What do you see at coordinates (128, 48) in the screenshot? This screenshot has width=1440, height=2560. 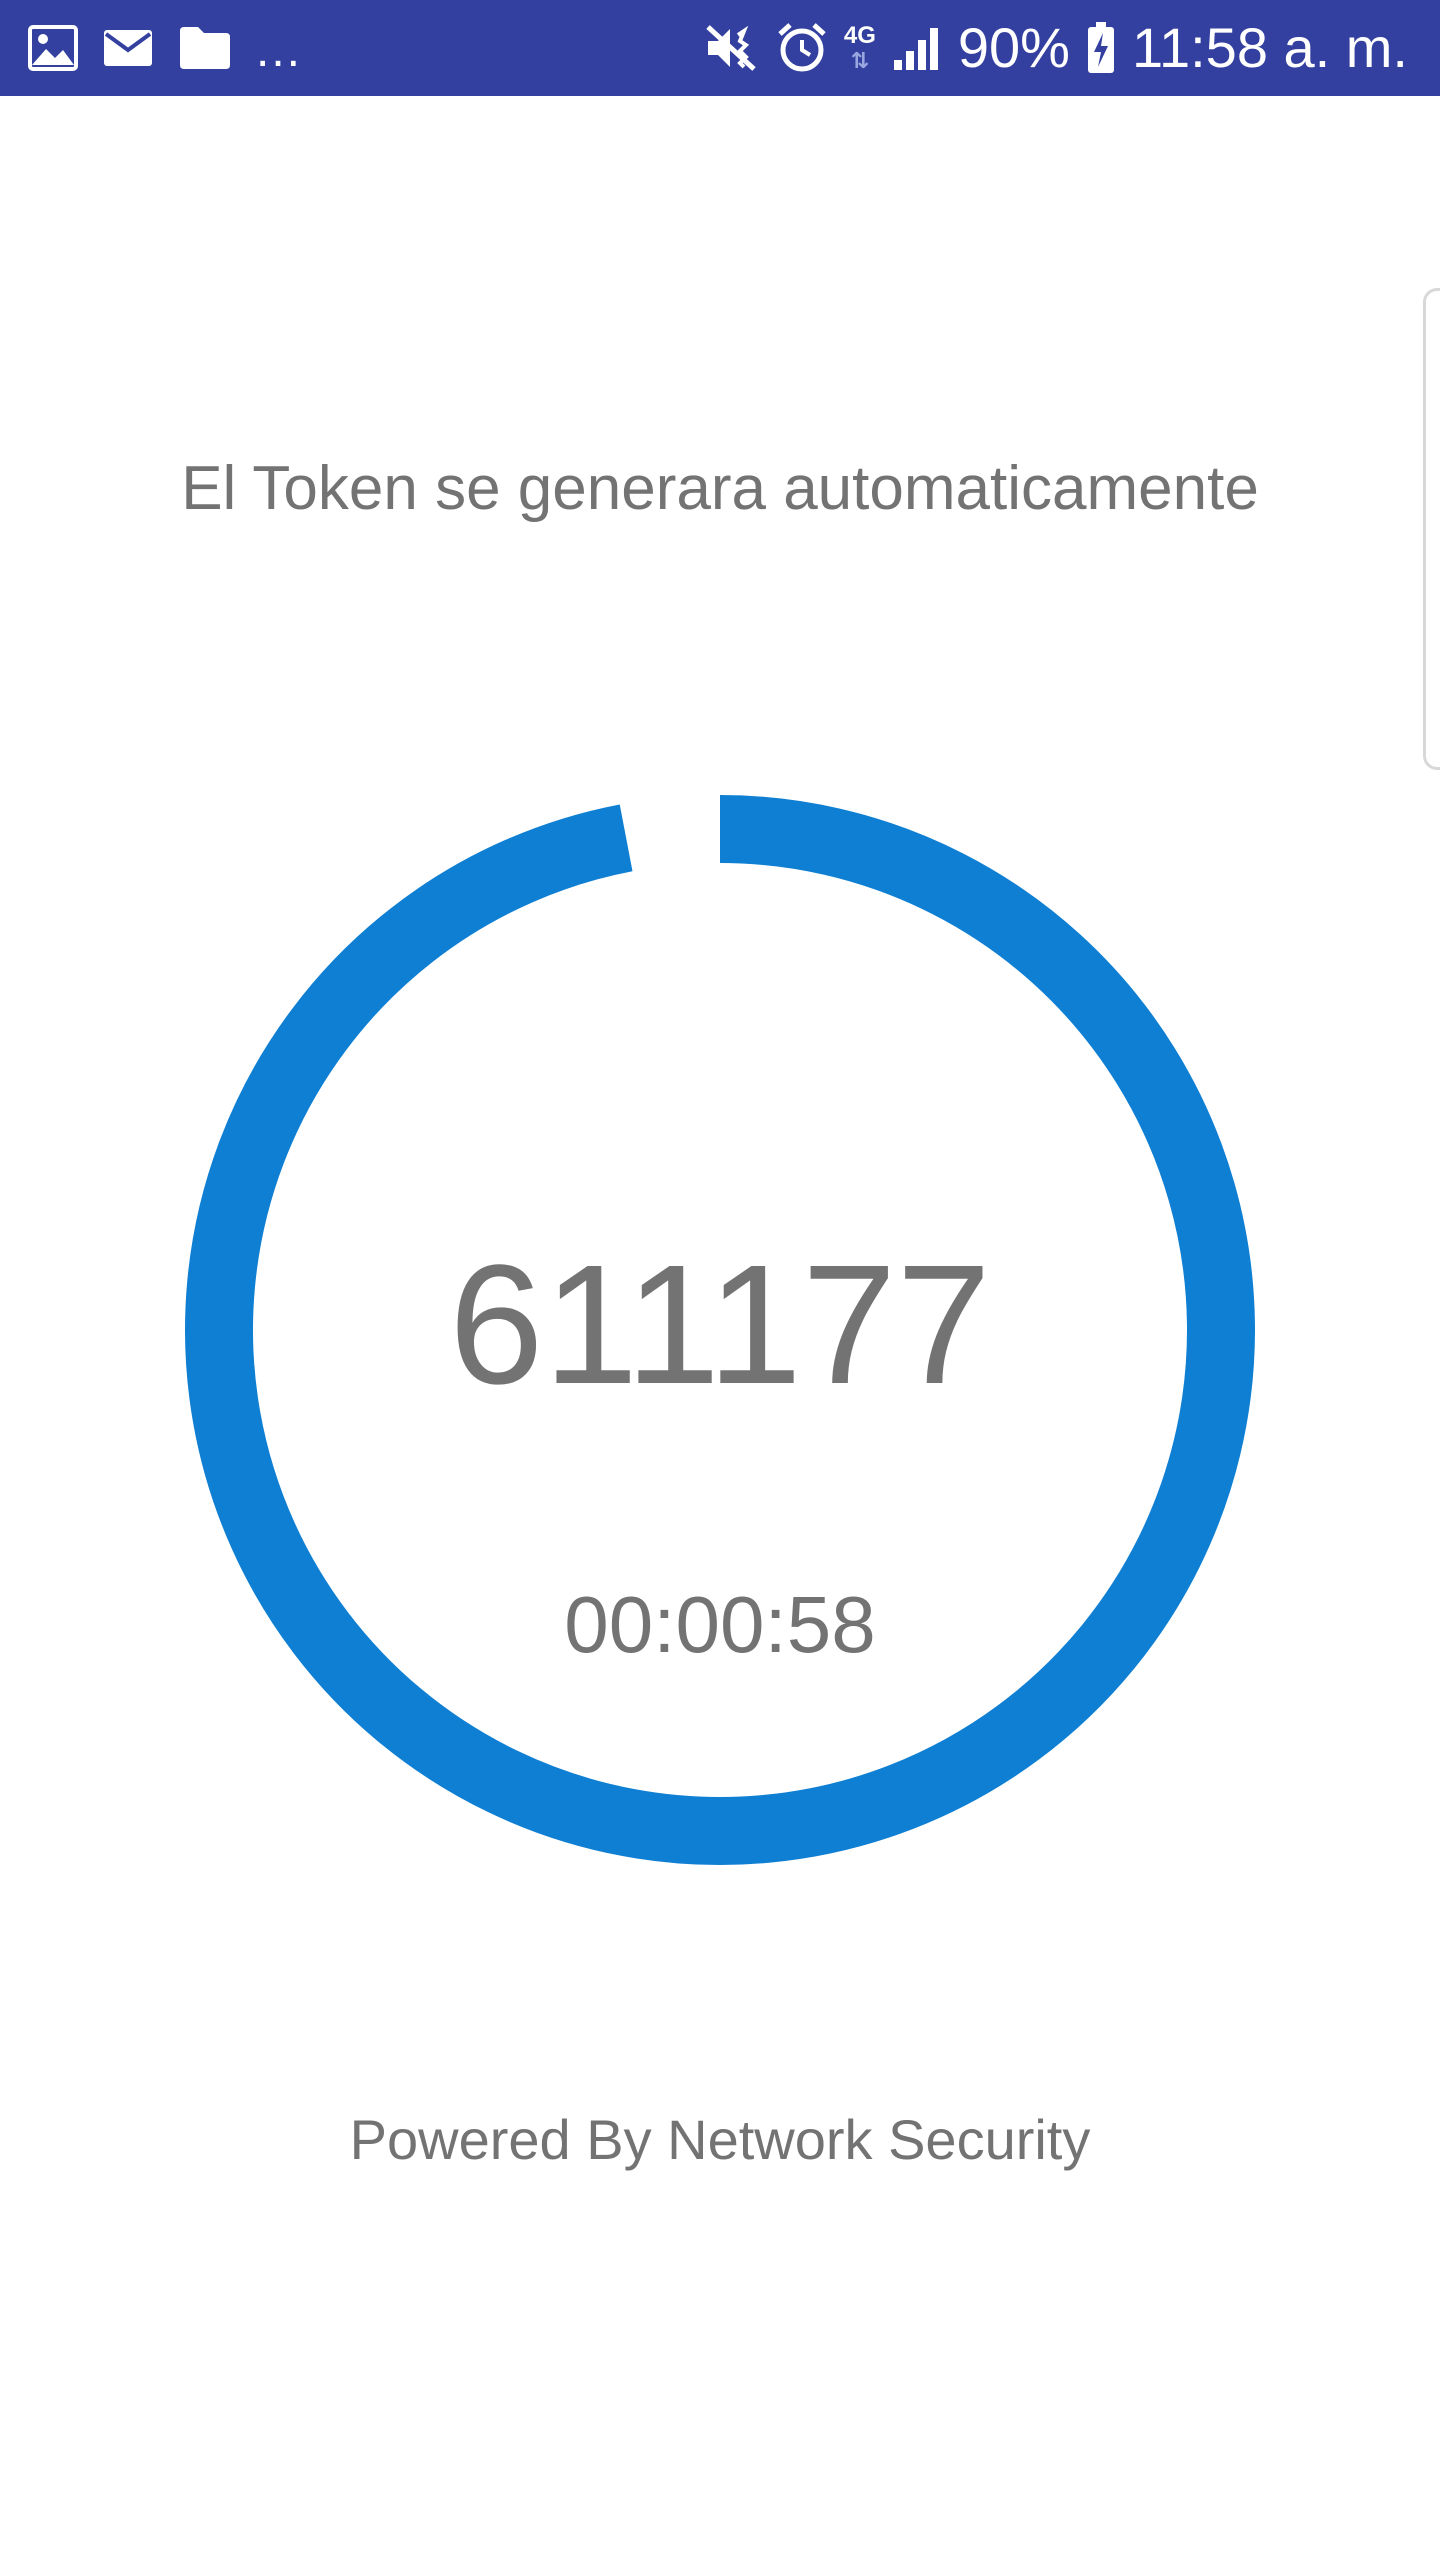 I see `email-icon` at bounding box center [128, 48].